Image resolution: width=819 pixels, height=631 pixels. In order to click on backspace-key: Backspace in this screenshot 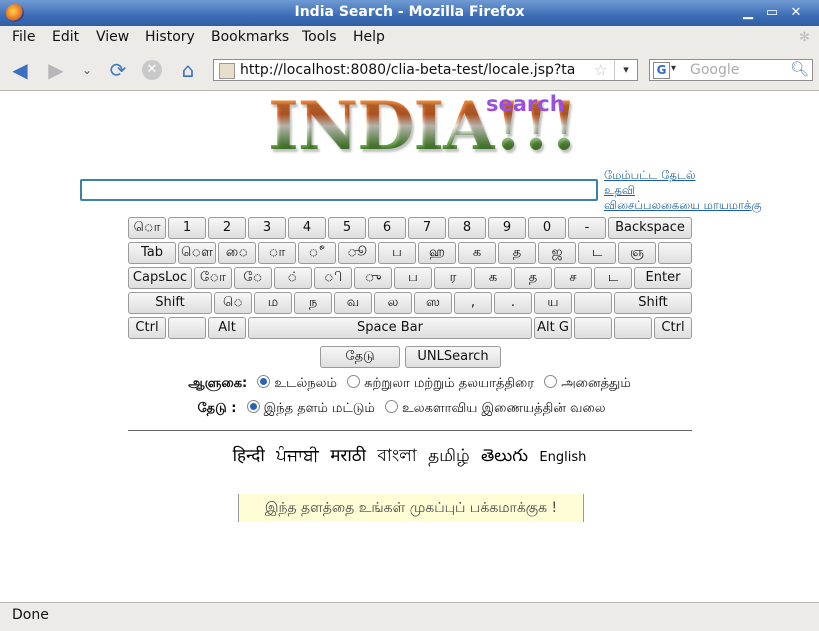, I will do `click(650, 228)`.